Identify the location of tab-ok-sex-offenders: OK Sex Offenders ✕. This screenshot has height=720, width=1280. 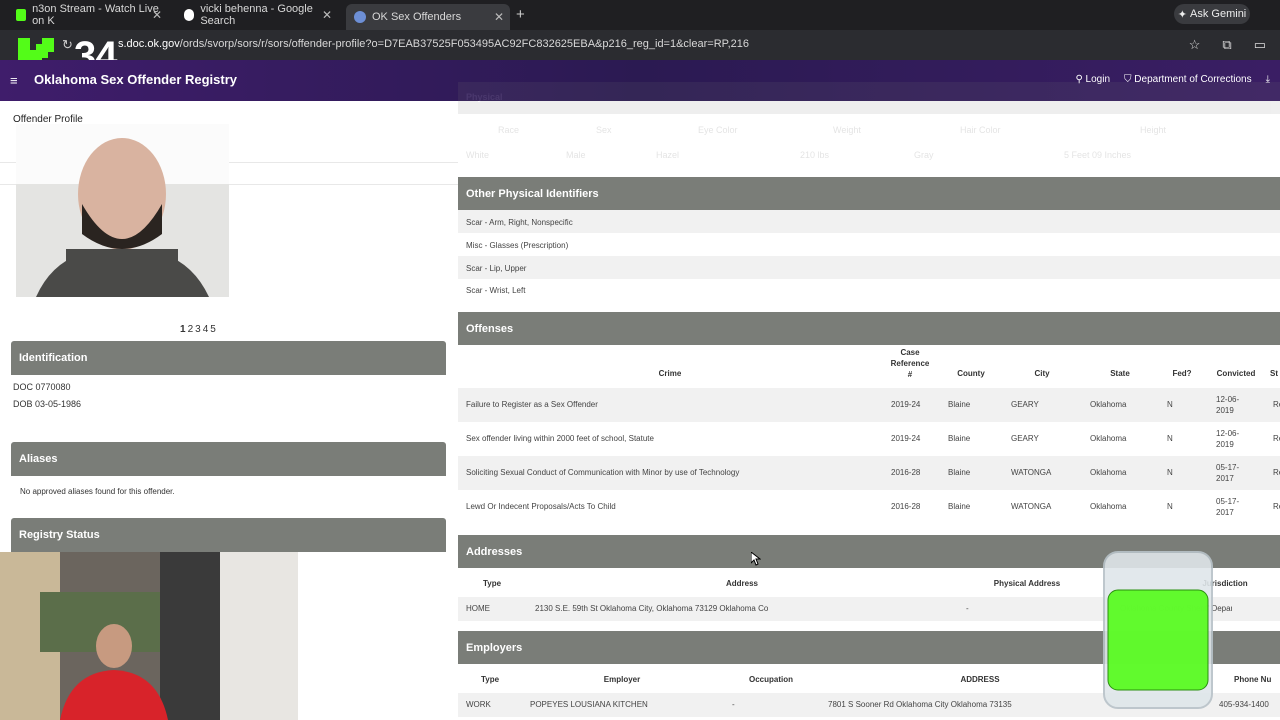
(428, 17).